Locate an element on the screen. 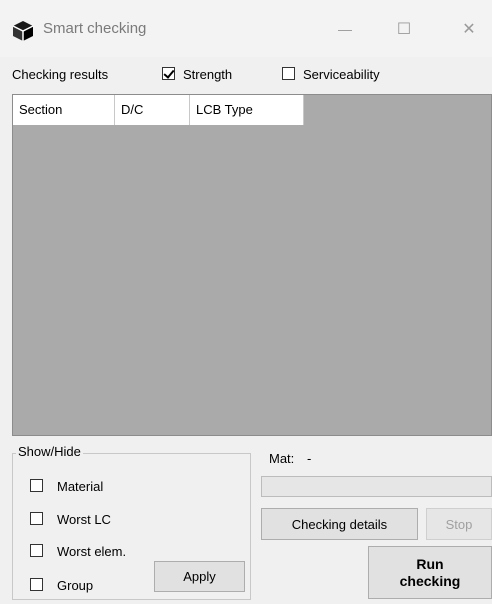 This screenshot has width=492, height=604. material-checkbox is located at coordinates (36, 485).